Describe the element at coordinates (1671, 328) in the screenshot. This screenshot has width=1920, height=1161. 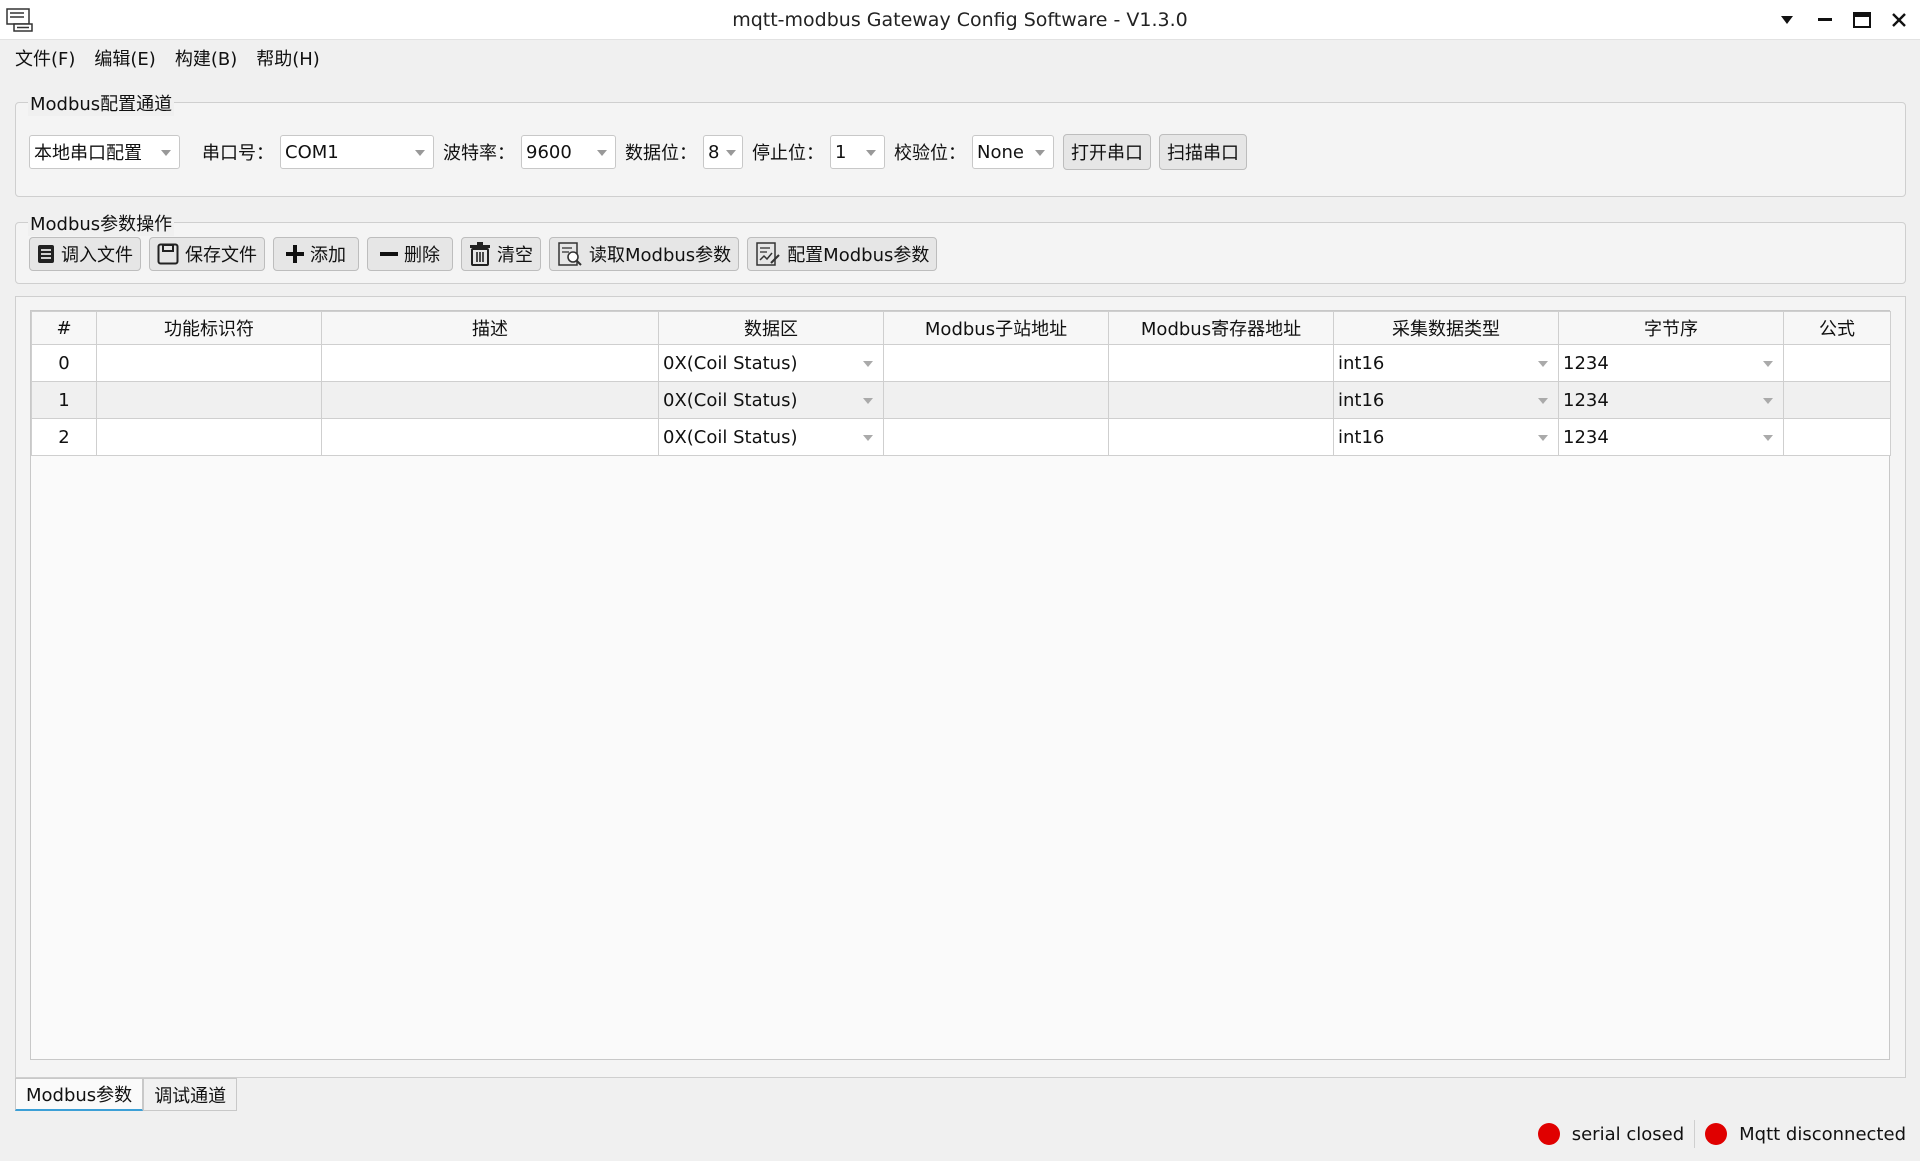
I see `col-header-order: 字节序` at that location.